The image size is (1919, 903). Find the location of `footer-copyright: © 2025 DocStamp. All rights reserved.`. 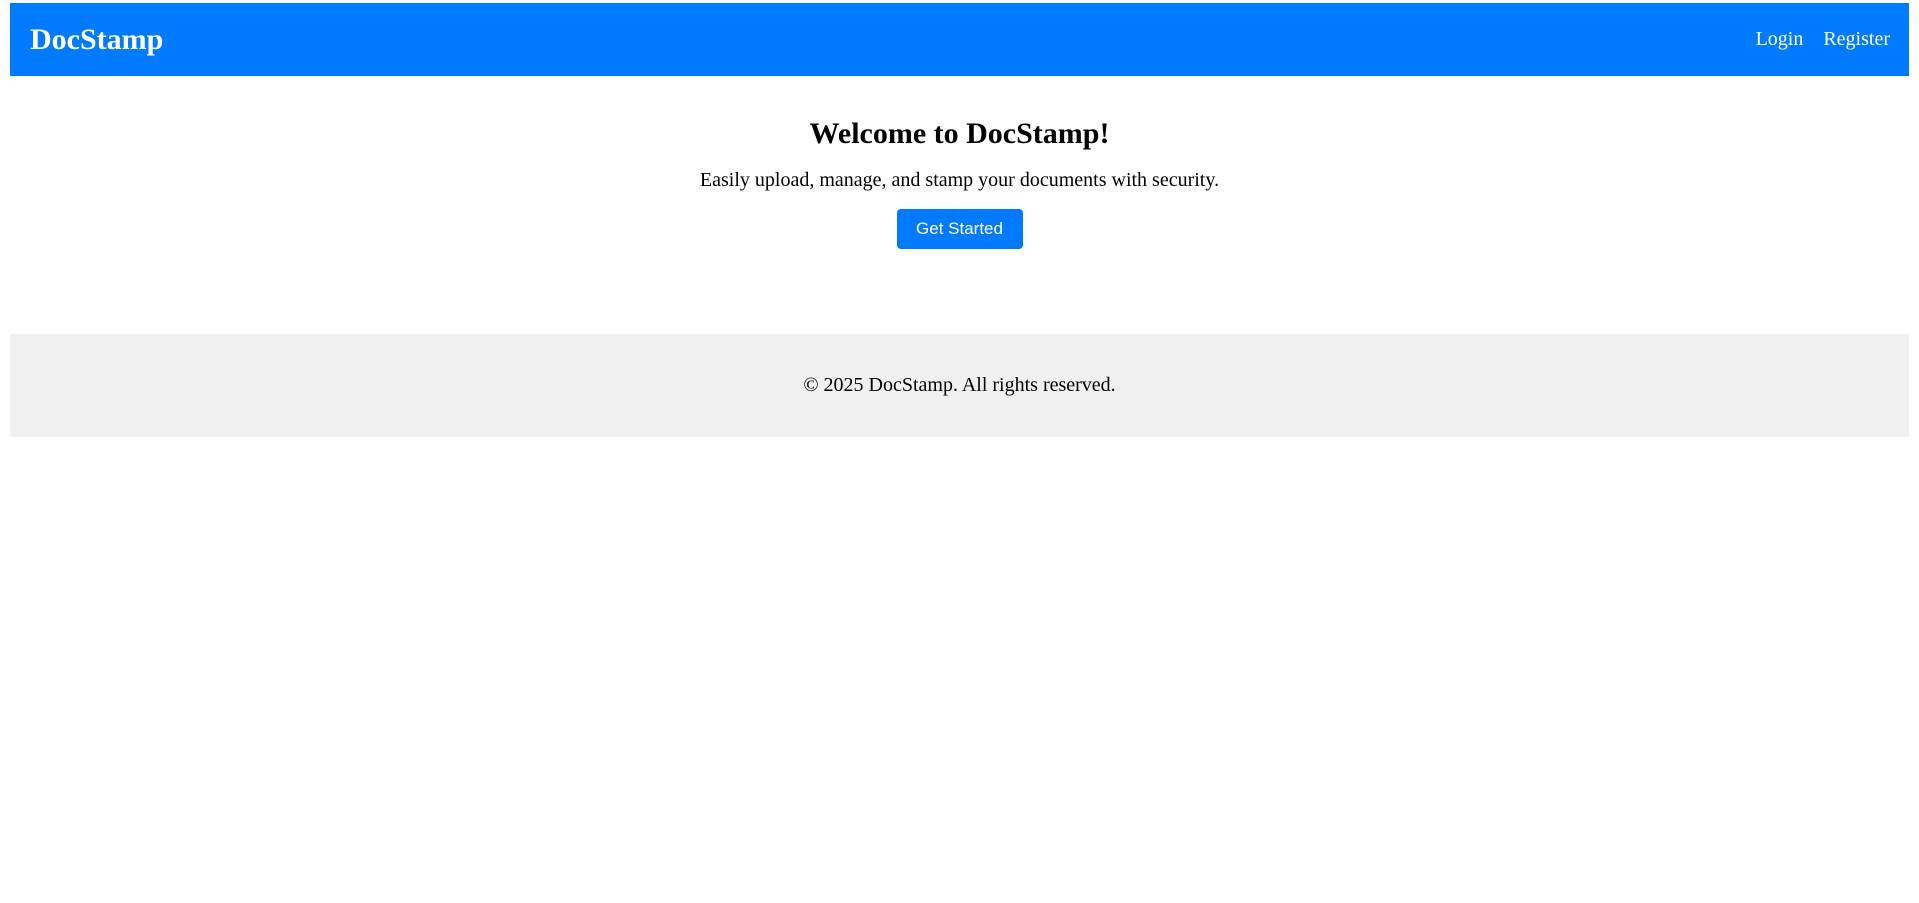

footer-copyright: © 2025 DocStamp. All rights reserved. is located at coordinates (959, 385).